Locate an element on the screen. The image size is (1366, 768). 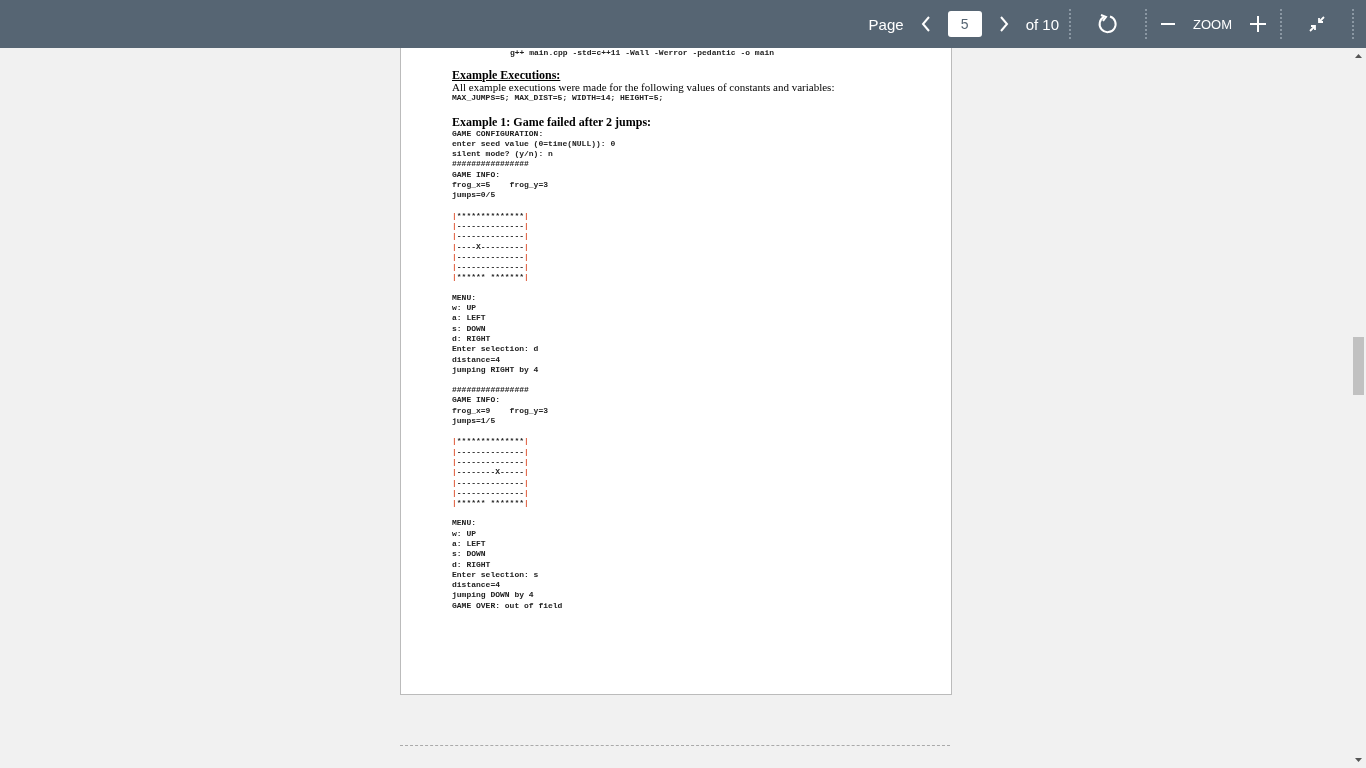
zoom-label: ZOOM is located at coordinates (1212, 24).